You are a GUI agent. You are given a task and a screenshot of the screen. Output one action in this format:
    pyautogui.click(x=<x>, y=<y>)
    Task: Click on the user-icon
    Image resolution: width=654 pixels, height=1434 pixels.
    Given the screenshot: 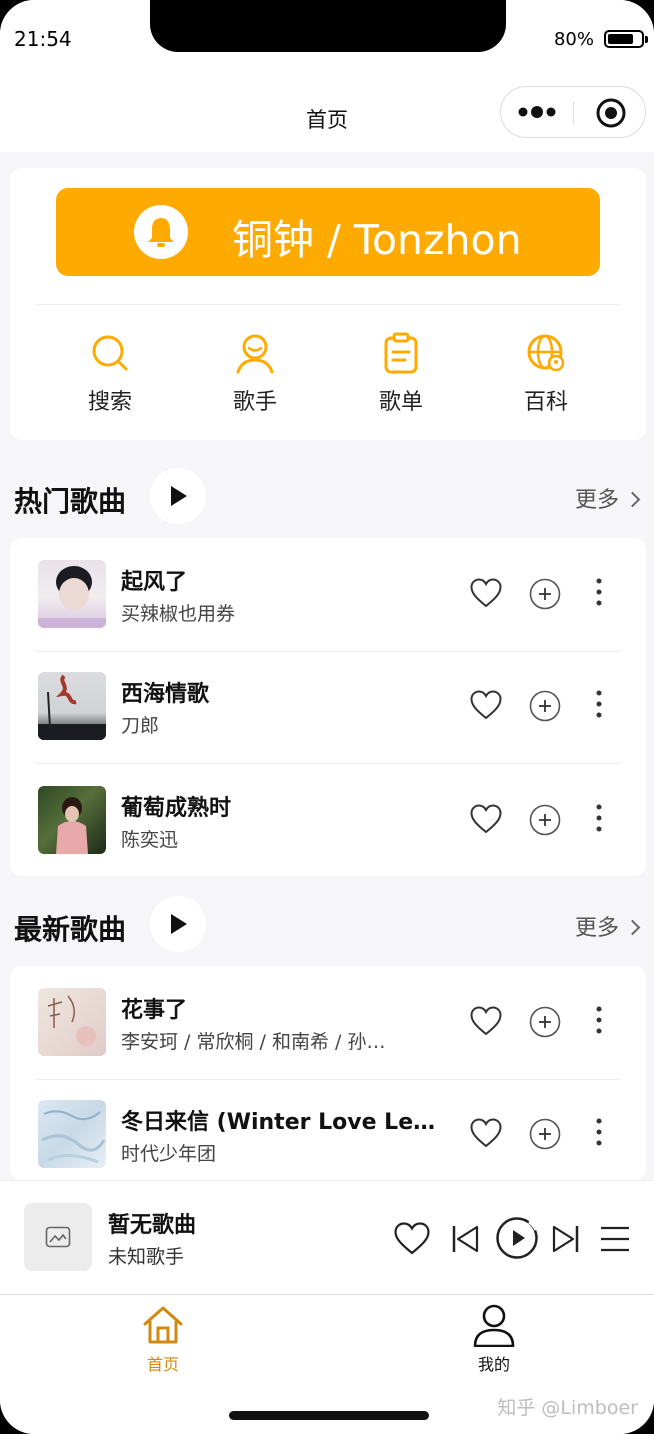 What is the action you would take?
    pyautogui.click(x=494, y=1325)
    